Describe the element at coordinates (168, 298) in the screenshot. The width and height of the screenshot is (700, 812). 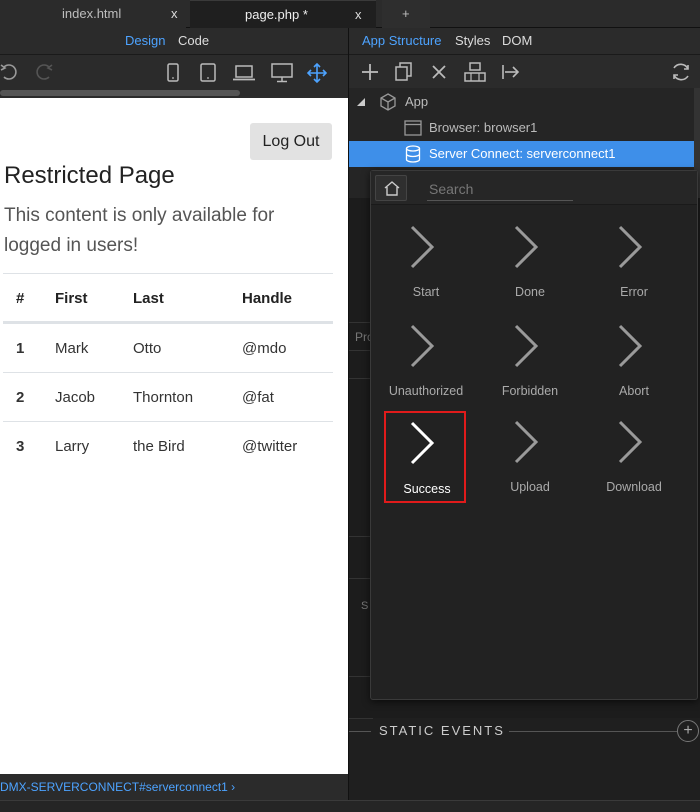
I see `table-header-row: # First Last Handle` at that location.